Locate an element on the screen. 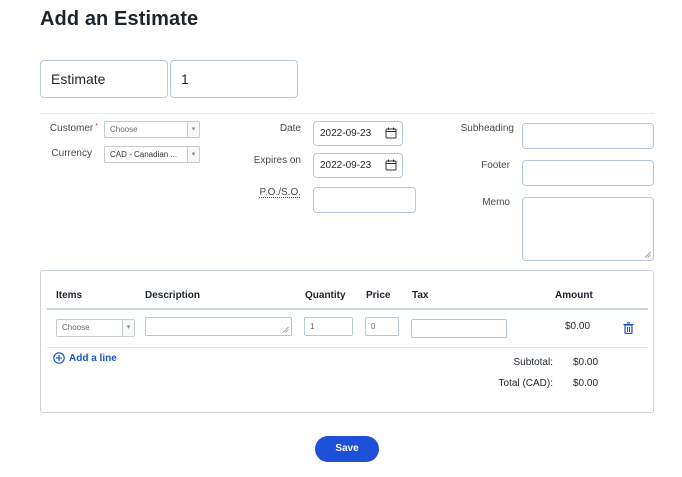 The height and width of the screenshot is (477, 682). customer-select: Choose ▾ is located at coordinates (152, 129).